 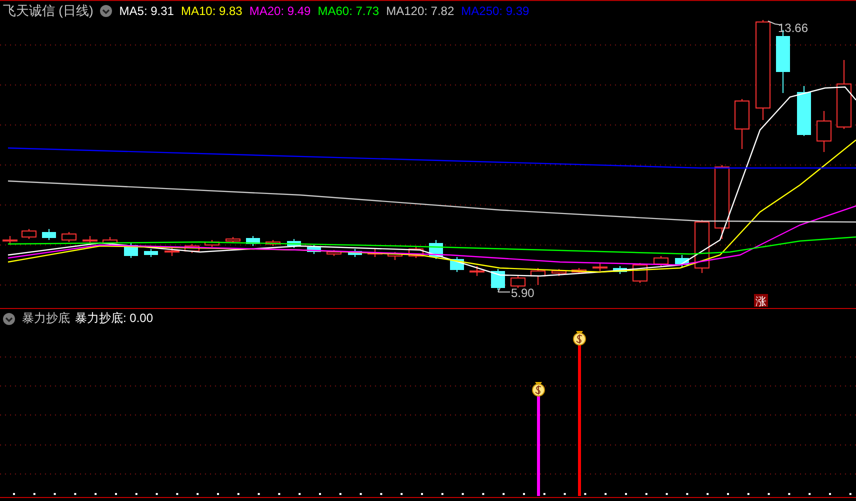 What do you see at coordinates (48, 11) in the screenshot?
I see `stock-title: 飞天诚信 (日线)` at bounding box center [48, 11].